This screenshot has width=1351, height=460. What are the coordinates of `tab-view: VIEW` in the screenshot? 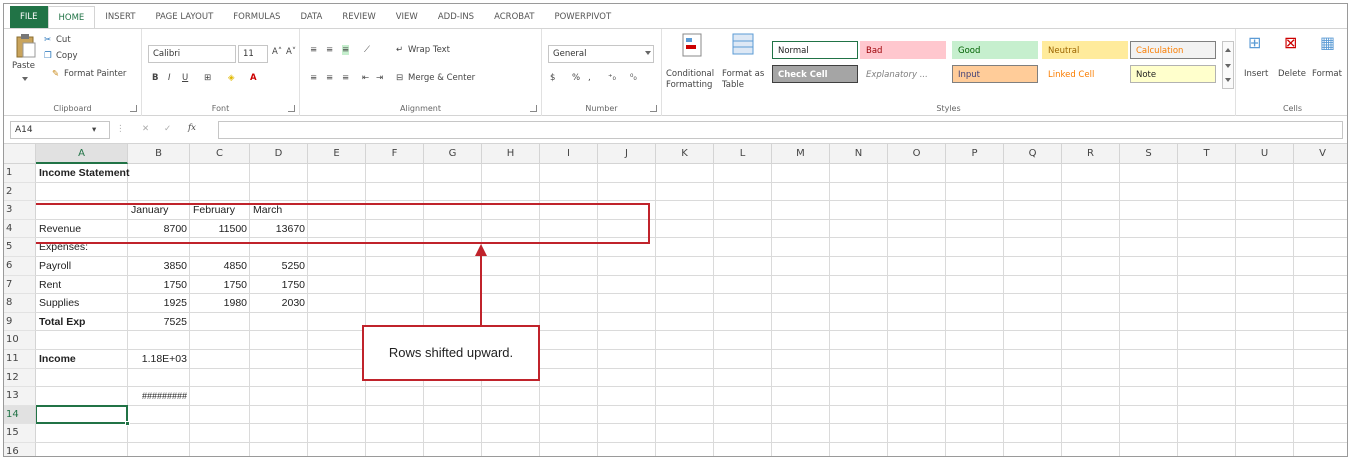 It's located at (407, 17).